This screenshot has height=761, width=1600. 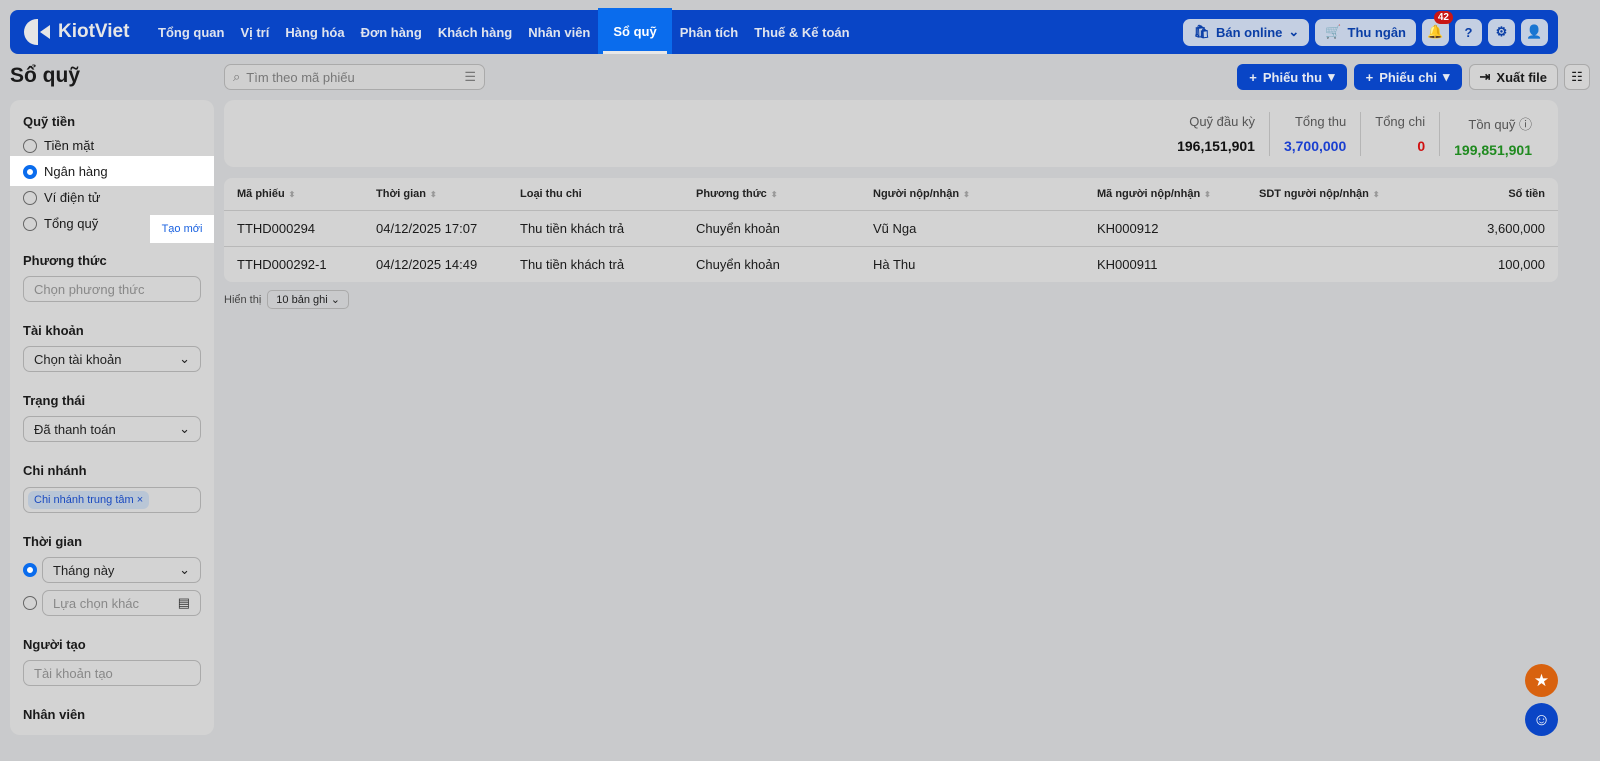 What do you see at coordinates (1502, 194) in the screenshot?
I see `column-header: Số tiền` at bounding box center [1502, 194].